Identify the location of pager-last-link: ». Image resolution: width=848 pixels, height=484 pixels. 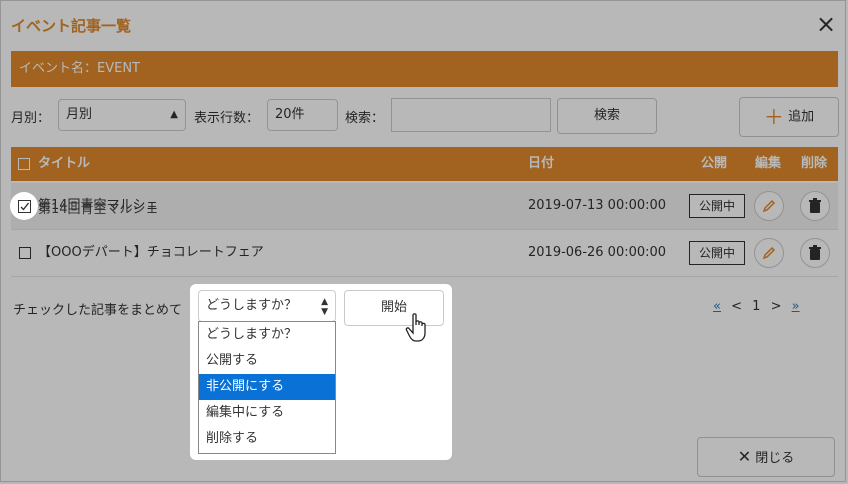
(796, 306).